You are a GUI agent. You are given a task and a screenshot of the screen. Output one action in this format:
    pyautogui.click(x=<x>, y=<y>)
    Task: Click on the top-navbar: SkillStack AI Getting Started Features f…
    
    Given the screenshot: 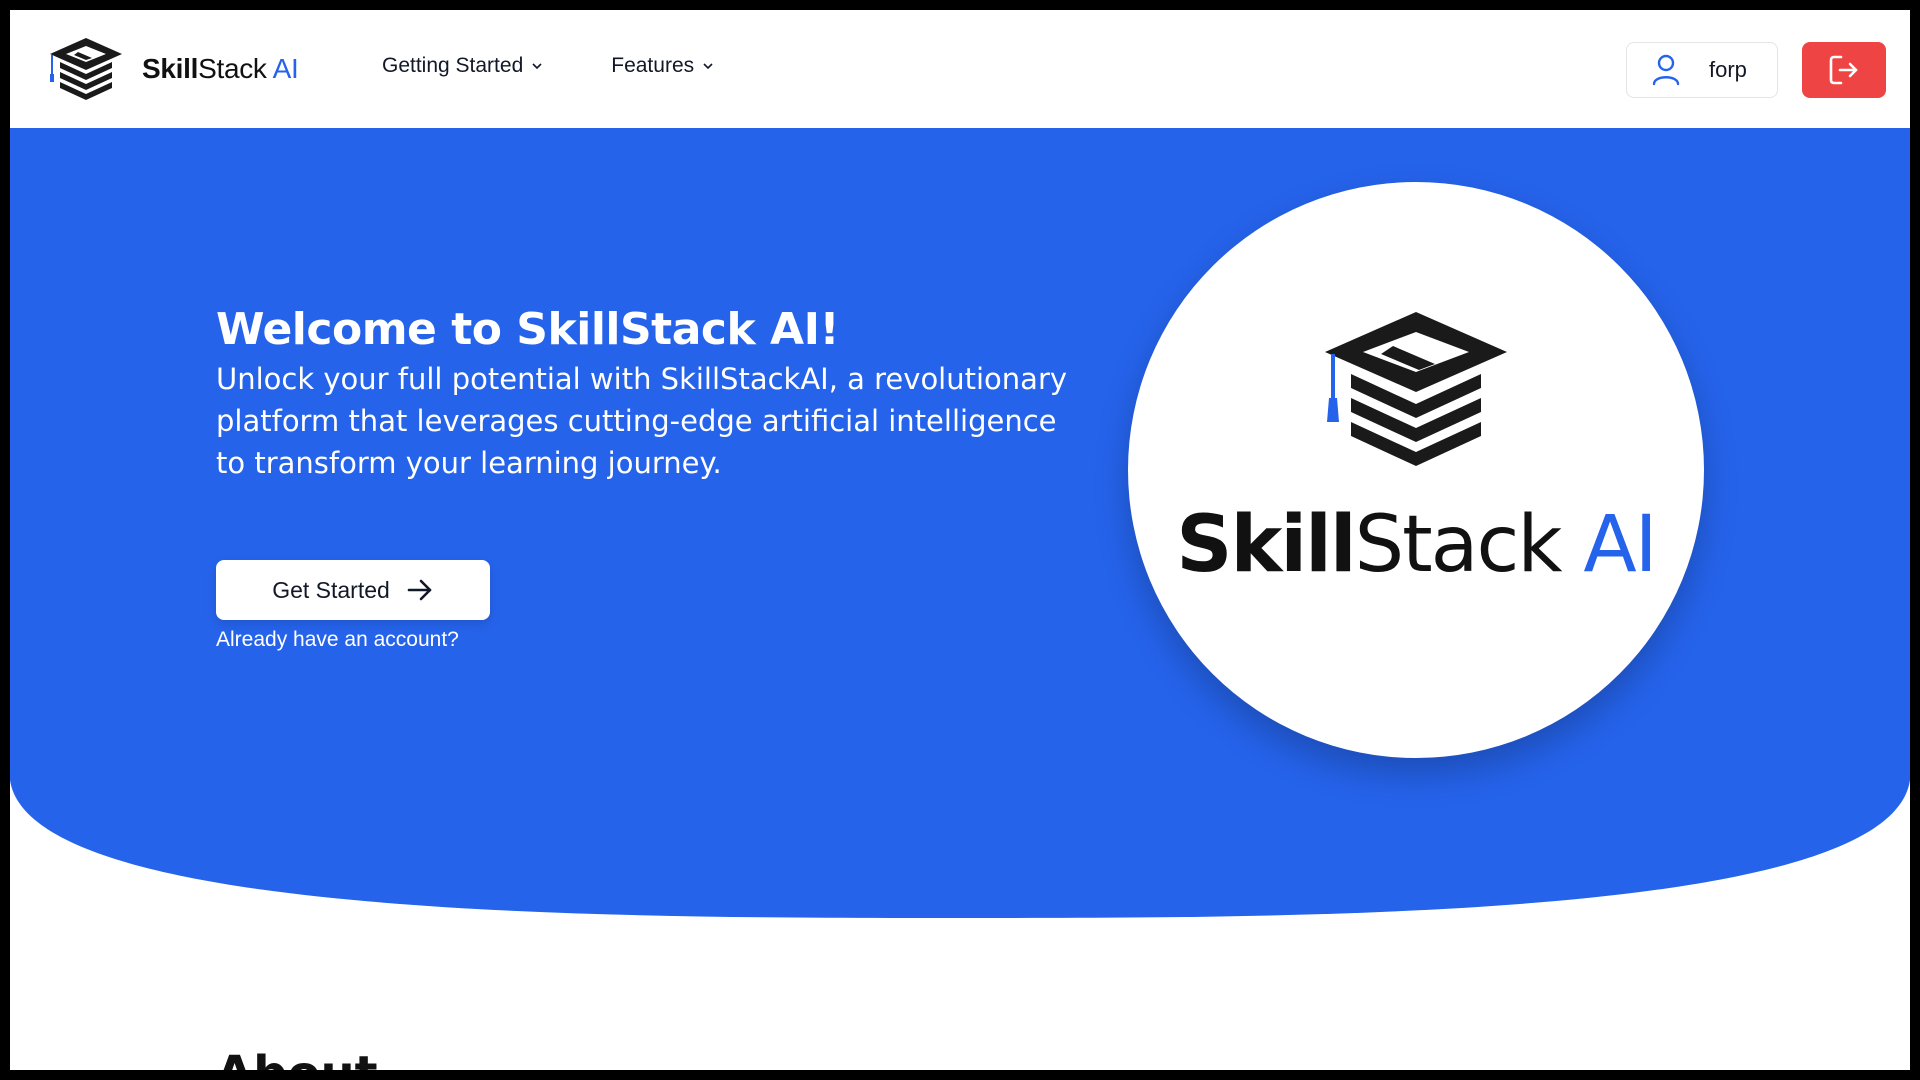 What is the action you would take?
    pyautogui.click(x=960, y=69)
    